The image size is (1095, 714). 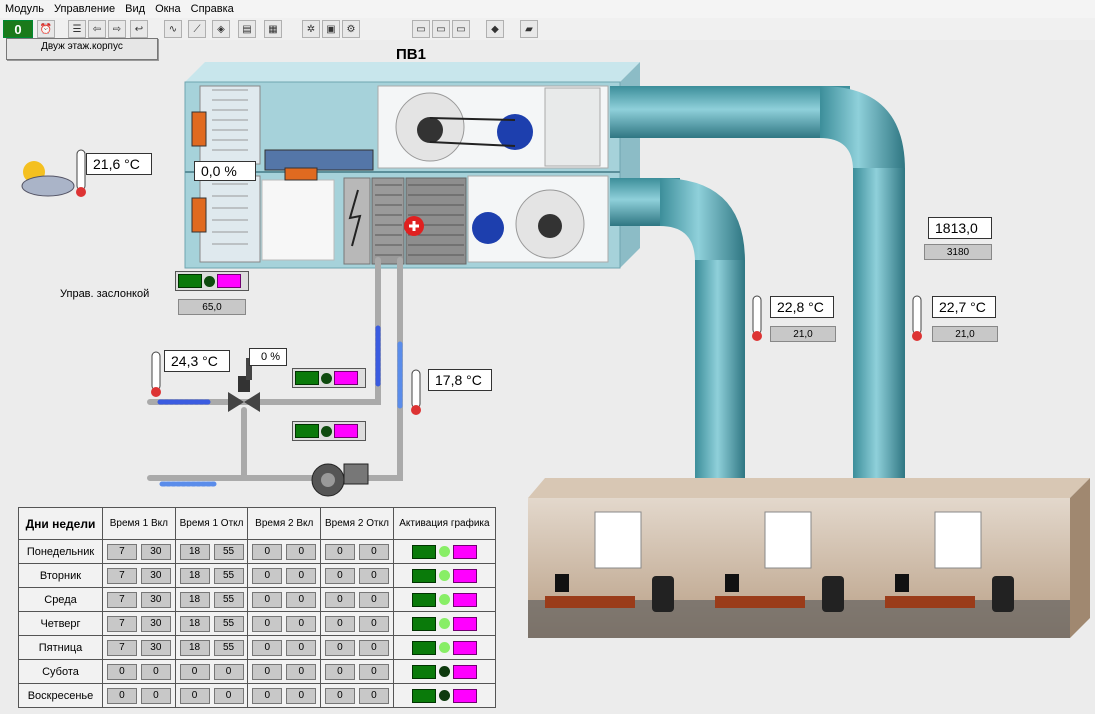 I want to click on damper-control, so click(x=212, y=281).